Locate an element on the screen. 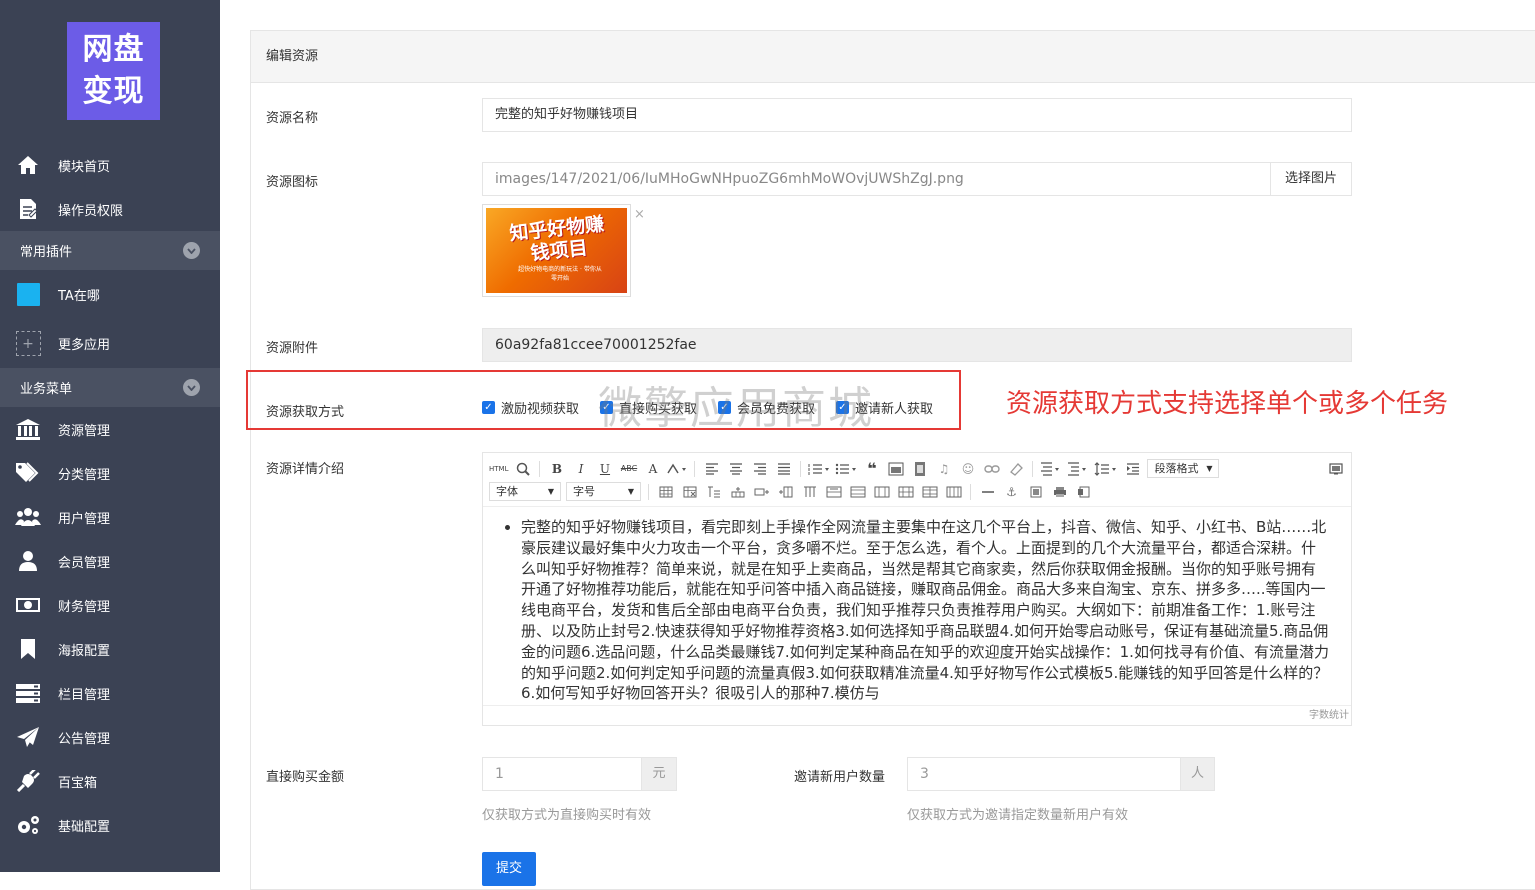 The image size is (1535, 890). thumbnail-image: 知乎好物赚钱项目 超快好物电商的新玩法 · 带你从零开始 is located at coordinates (556, 250).